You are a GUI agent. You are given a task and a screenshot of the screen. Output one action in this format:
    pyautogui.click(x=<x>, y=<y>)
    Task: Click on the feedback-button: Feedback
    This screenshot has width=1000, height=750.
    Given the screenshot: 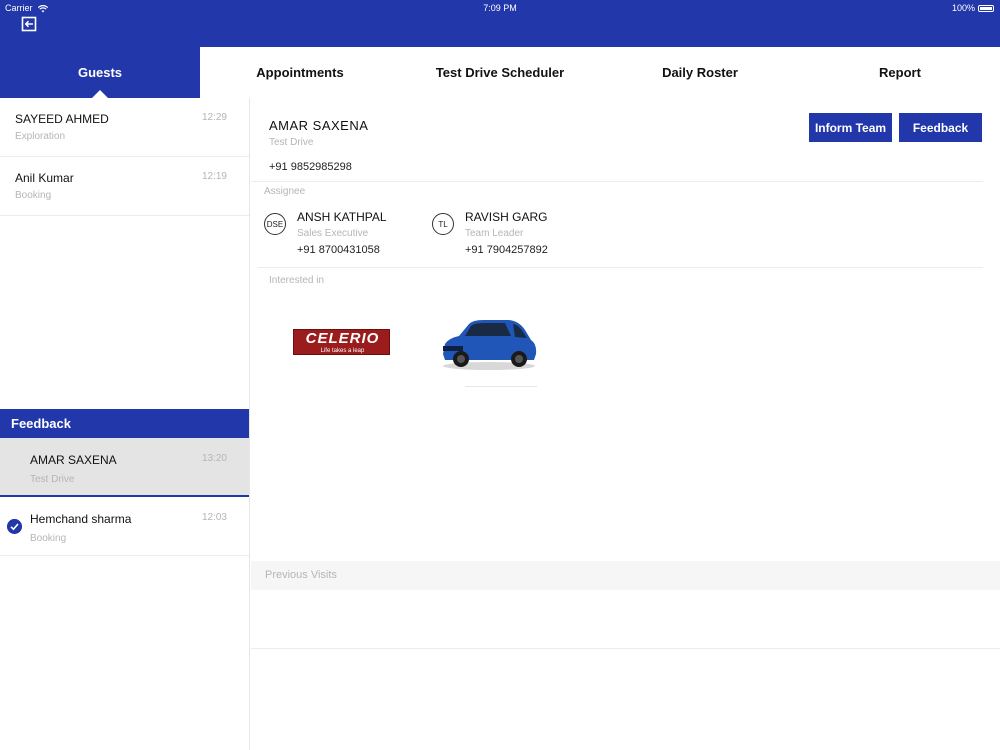 What is the action you would take?
    pyautogui.click(x=940, y=127)
    